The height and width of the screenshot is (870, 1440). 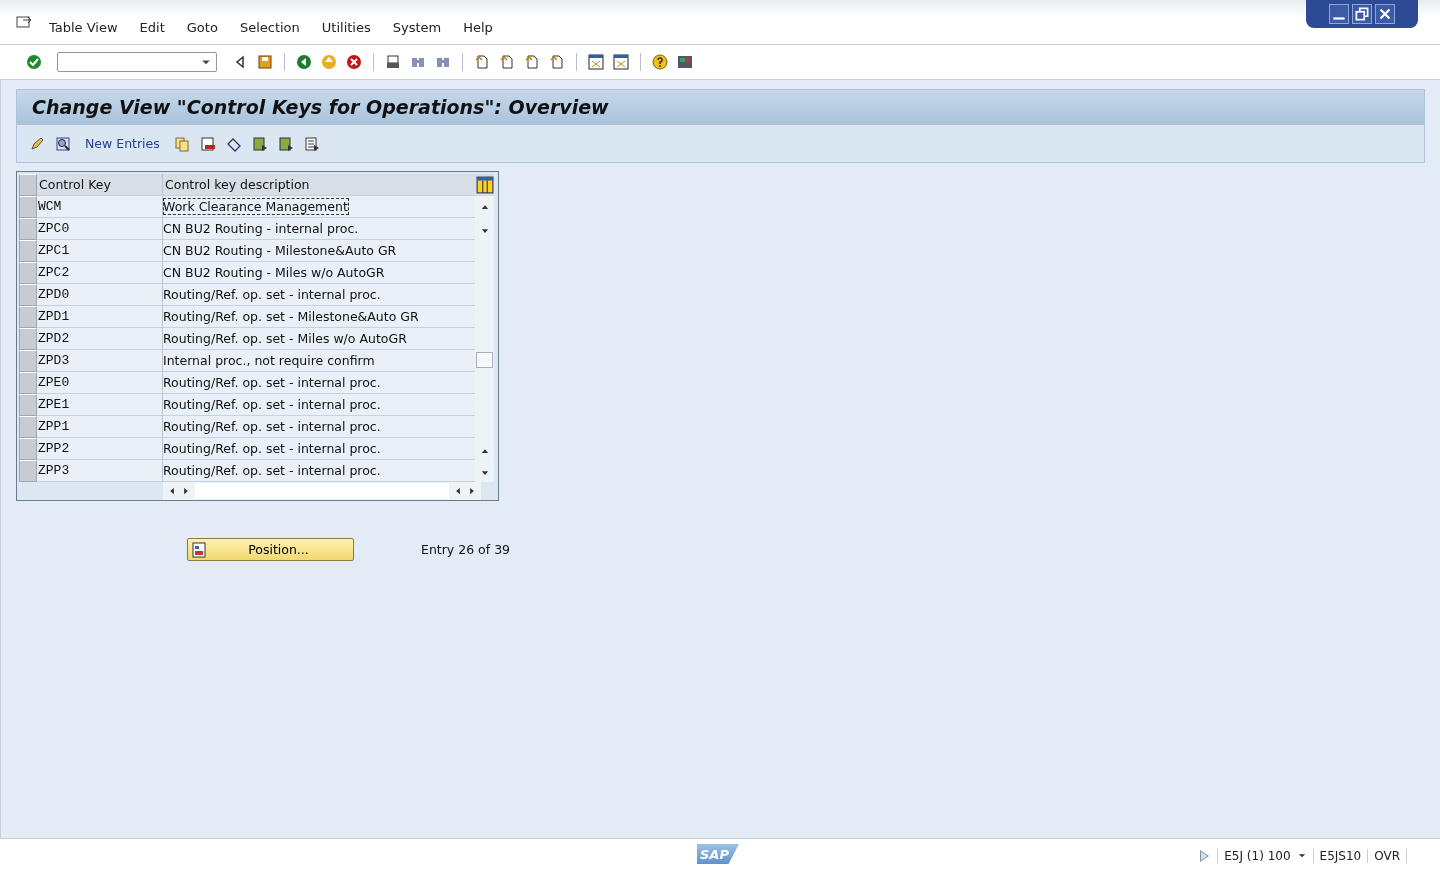 I want to click on table-cell: Work Clearance Management, so click(x=318, y=207).